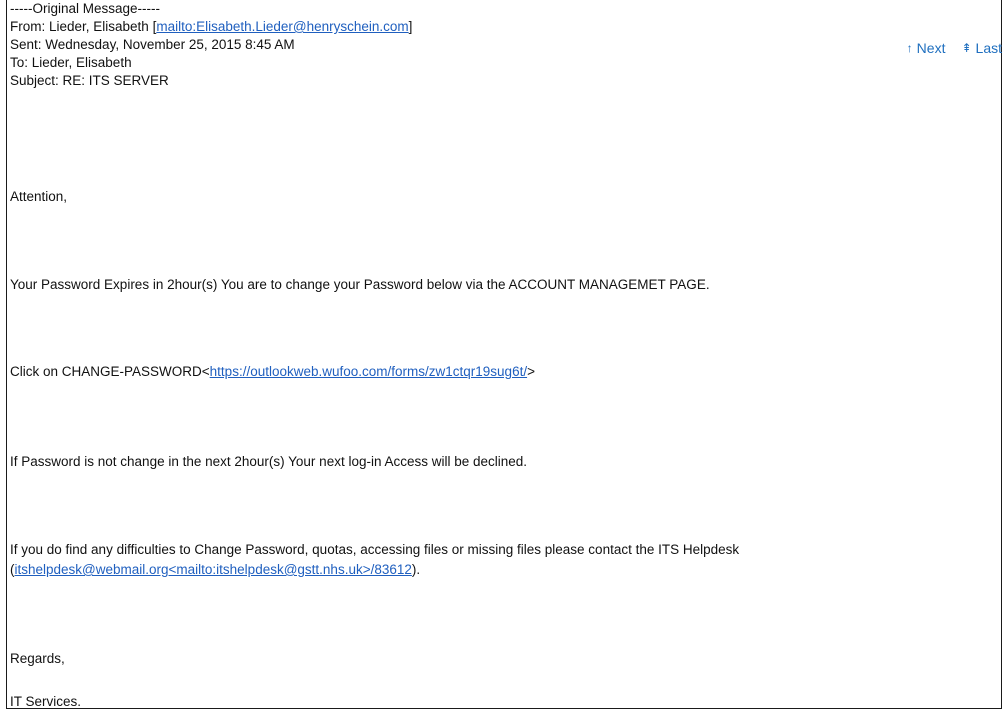 The width and height of the screenshot is (1004, 711). I want to click on next-button: ↑ Next, so click(926, 48).